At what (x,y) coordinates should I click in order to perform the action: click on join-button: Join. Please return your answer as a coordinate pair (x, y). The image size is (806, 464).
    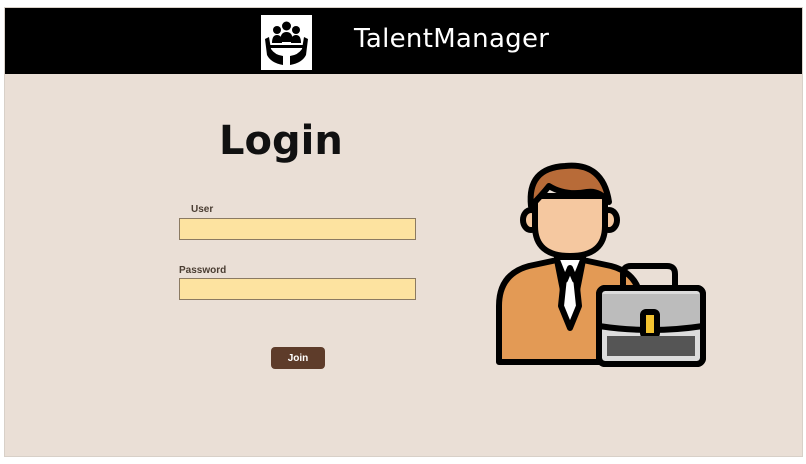
    Looking at the image, I should click on (298, 358).